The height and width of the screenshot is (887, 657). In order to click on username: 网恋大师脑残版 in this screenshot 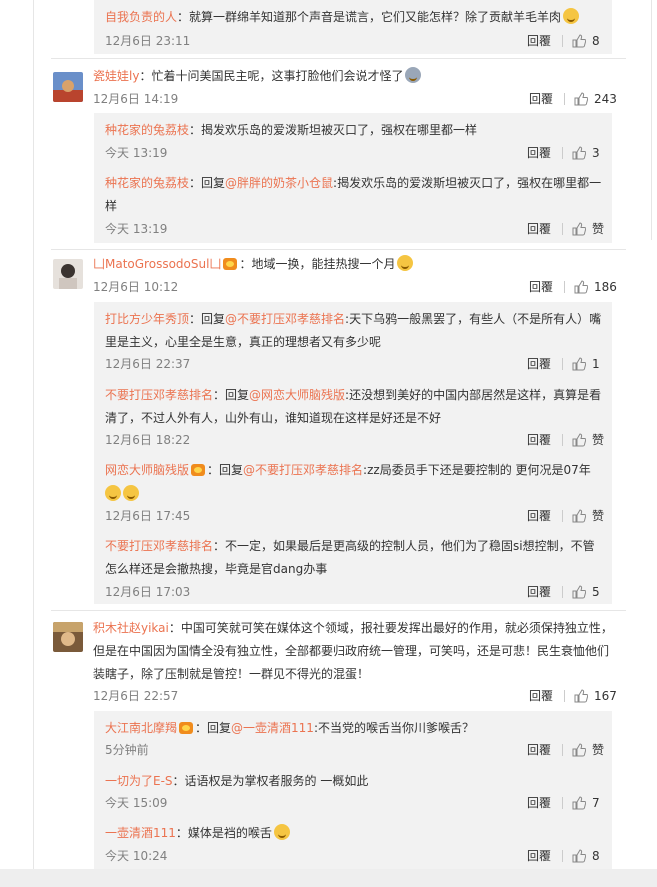, I will do `click(147, 470)`.